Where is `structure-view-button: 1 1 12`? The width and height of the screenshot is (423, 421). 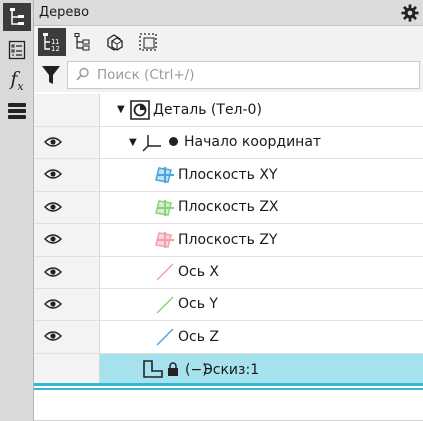 structure-view-button: 1 1 12 is located at coordinates (52, 42).